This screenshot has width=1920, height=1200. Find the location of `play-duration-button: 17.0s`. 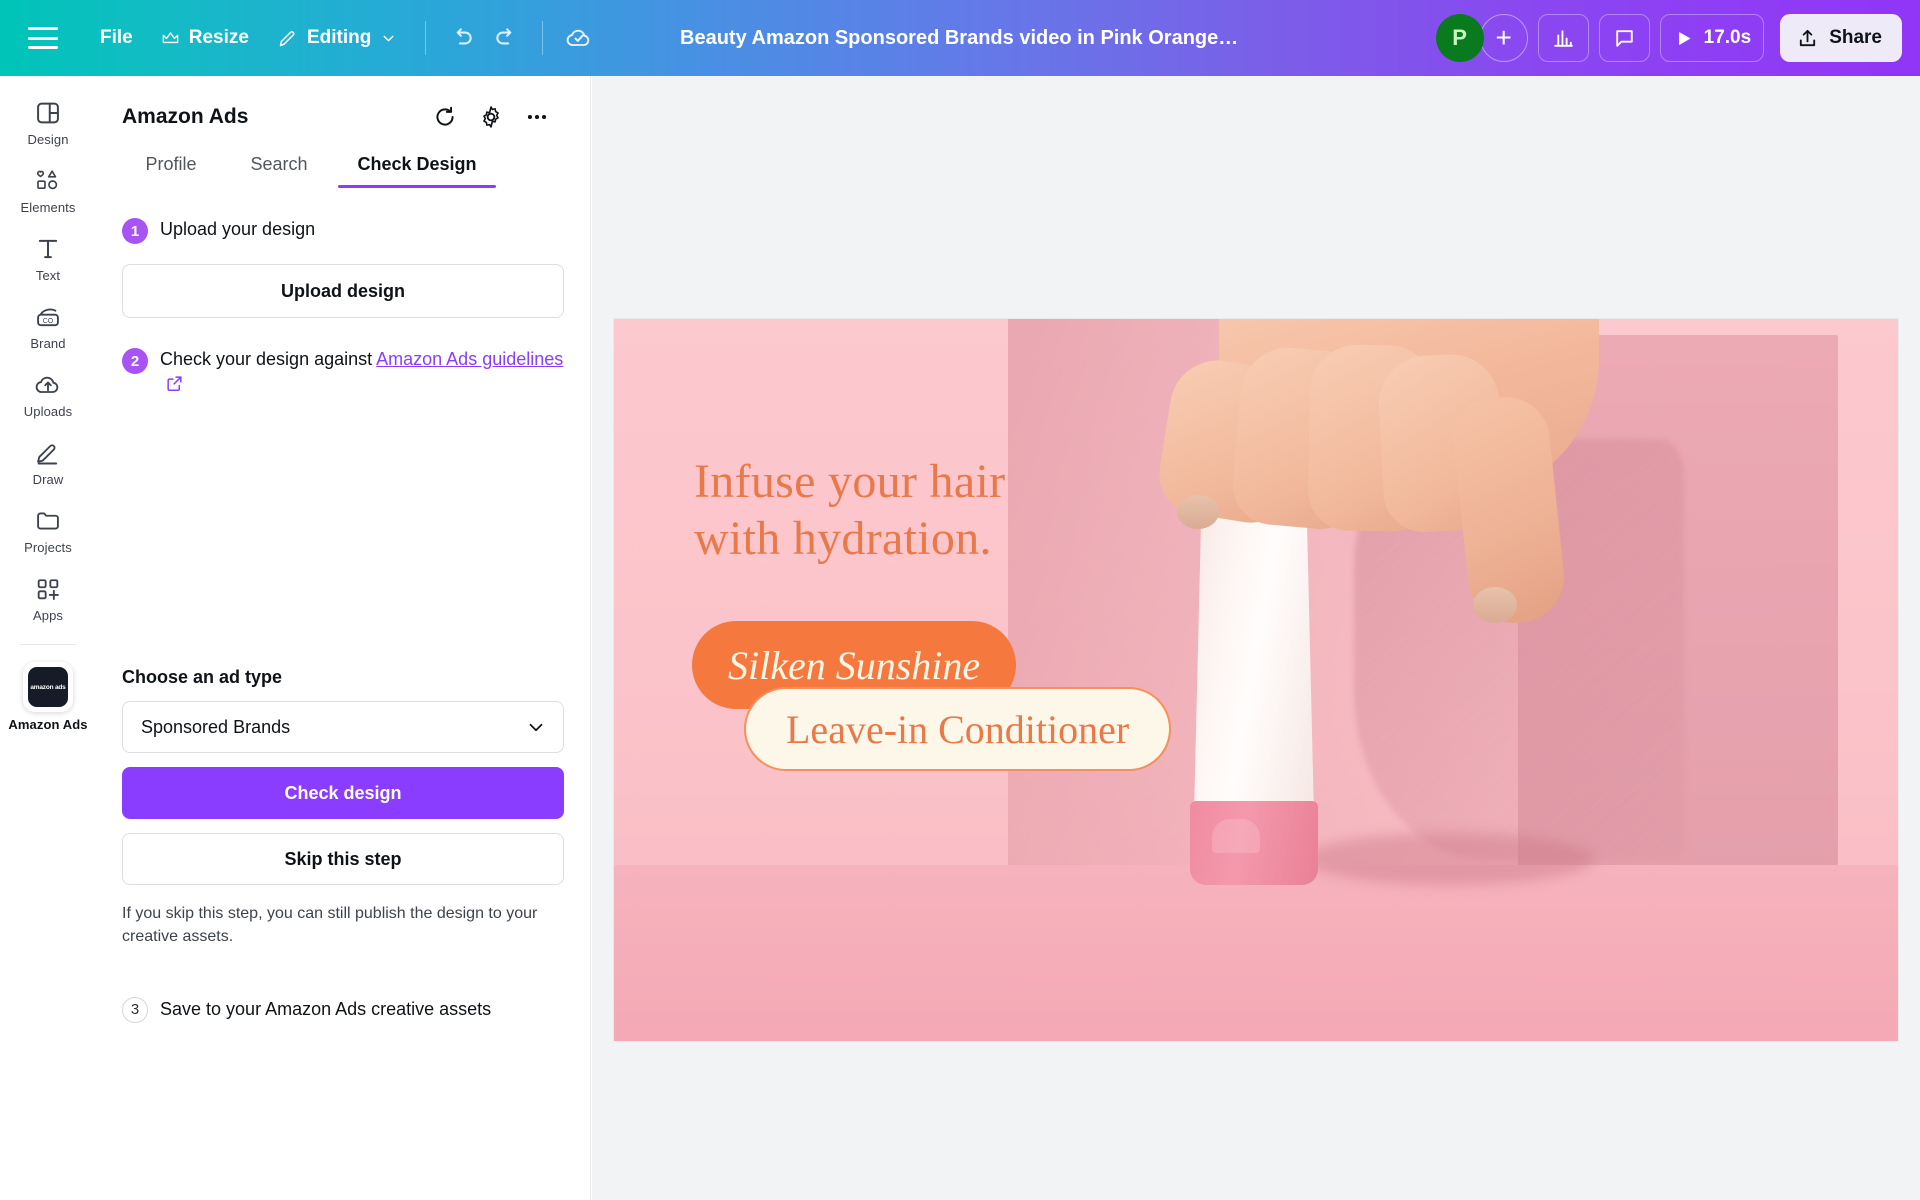

play-duration-button: 17.0s is located at coordinates (1712, 38).